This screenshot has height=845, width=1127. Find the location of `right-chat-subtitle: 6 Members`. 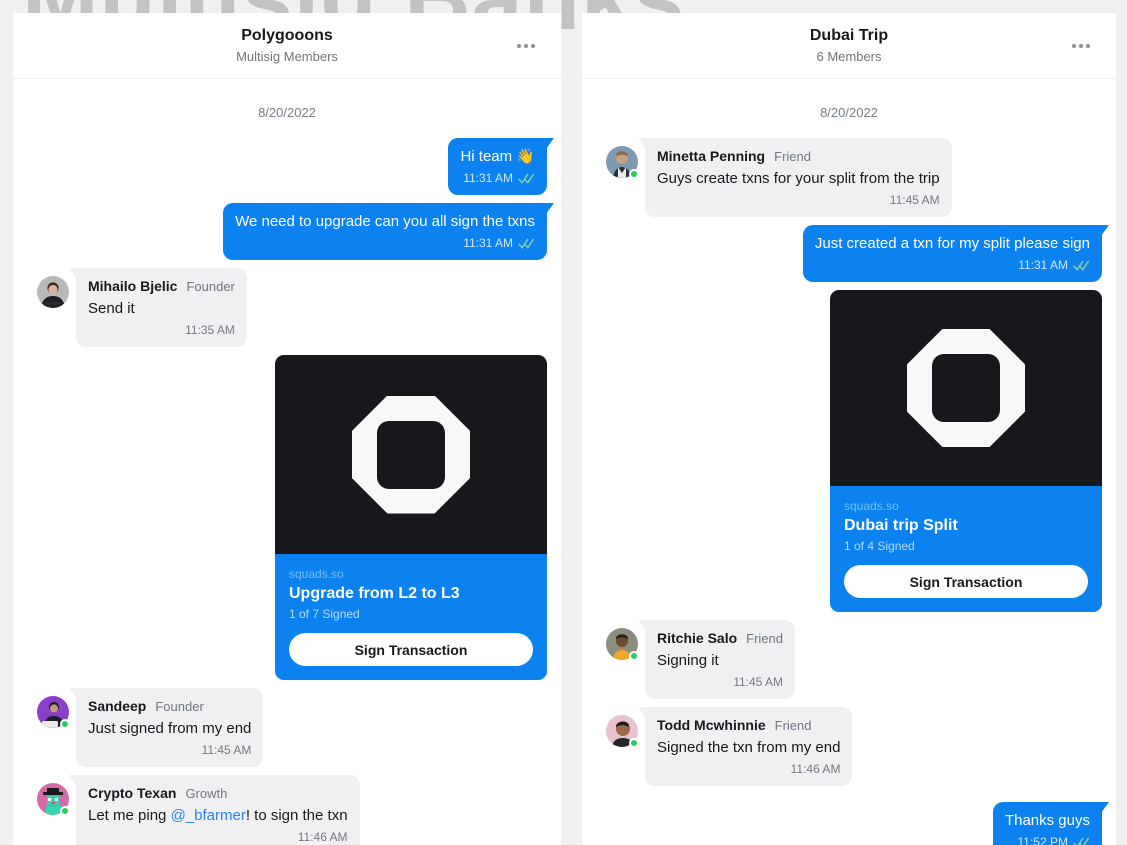

right-chat-subtitle: 6 Members is located at coordinates (849, 56).